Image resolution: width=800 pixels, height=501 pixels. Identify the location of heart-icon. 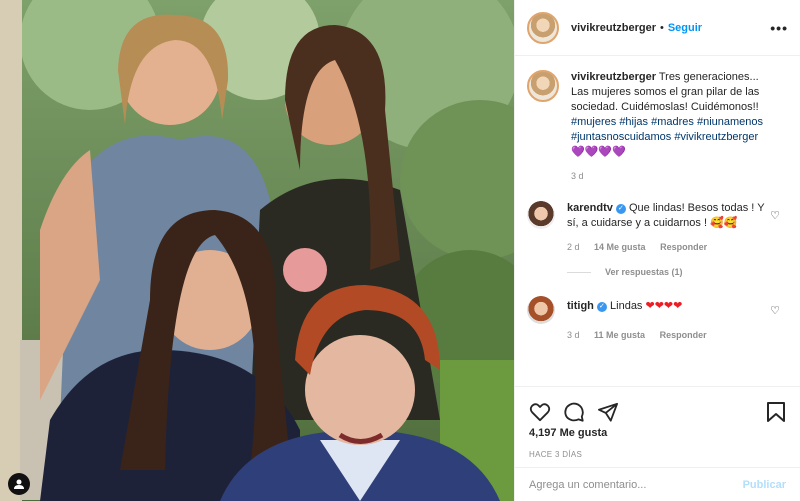
(540, 412).